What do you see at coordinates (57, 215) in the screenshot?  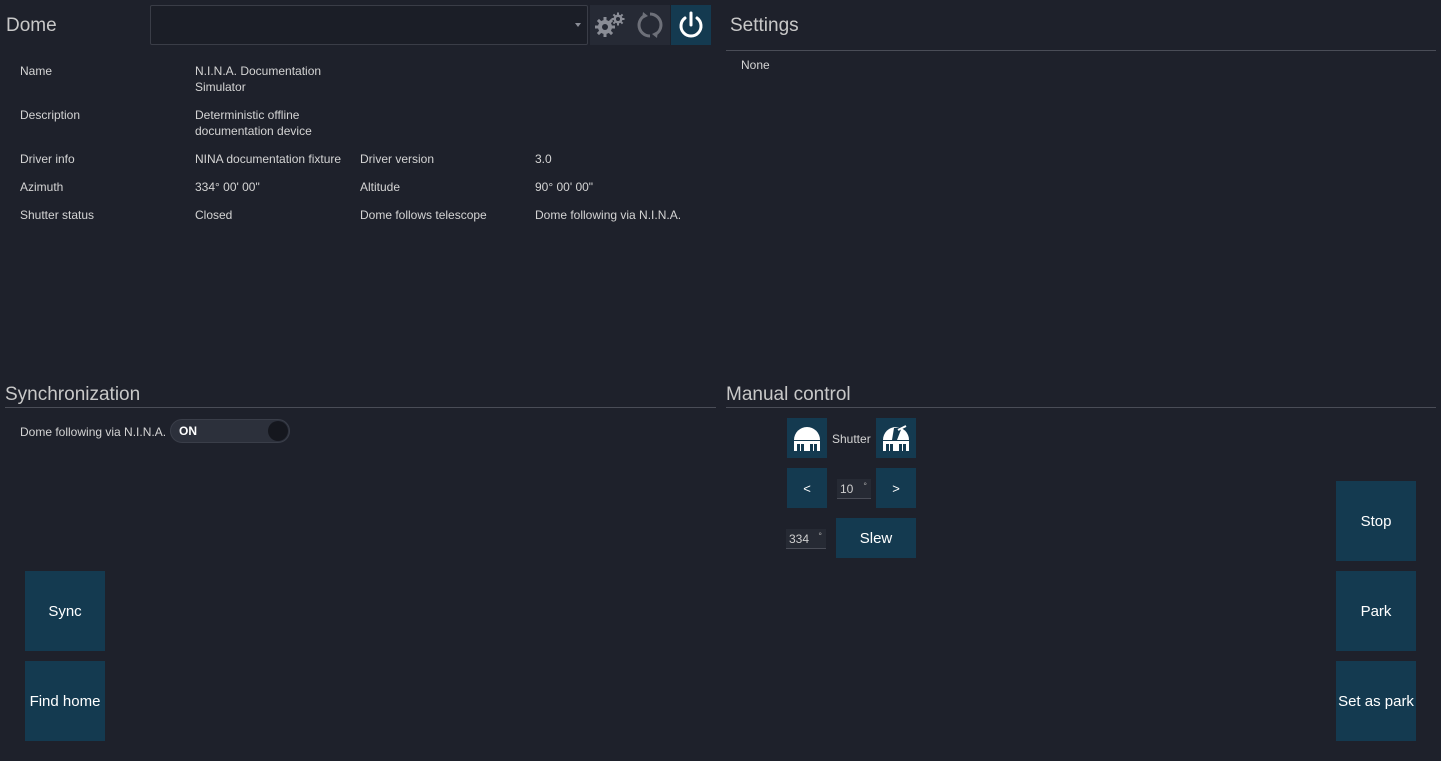 I see `info-label-shutter-status: Shutter status` at bounding box center [57, 215].